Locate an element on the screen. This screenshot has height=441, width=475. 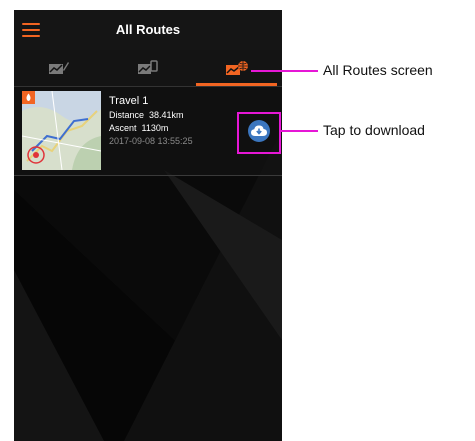
device-route-icon is located at coordinates (147, 67).